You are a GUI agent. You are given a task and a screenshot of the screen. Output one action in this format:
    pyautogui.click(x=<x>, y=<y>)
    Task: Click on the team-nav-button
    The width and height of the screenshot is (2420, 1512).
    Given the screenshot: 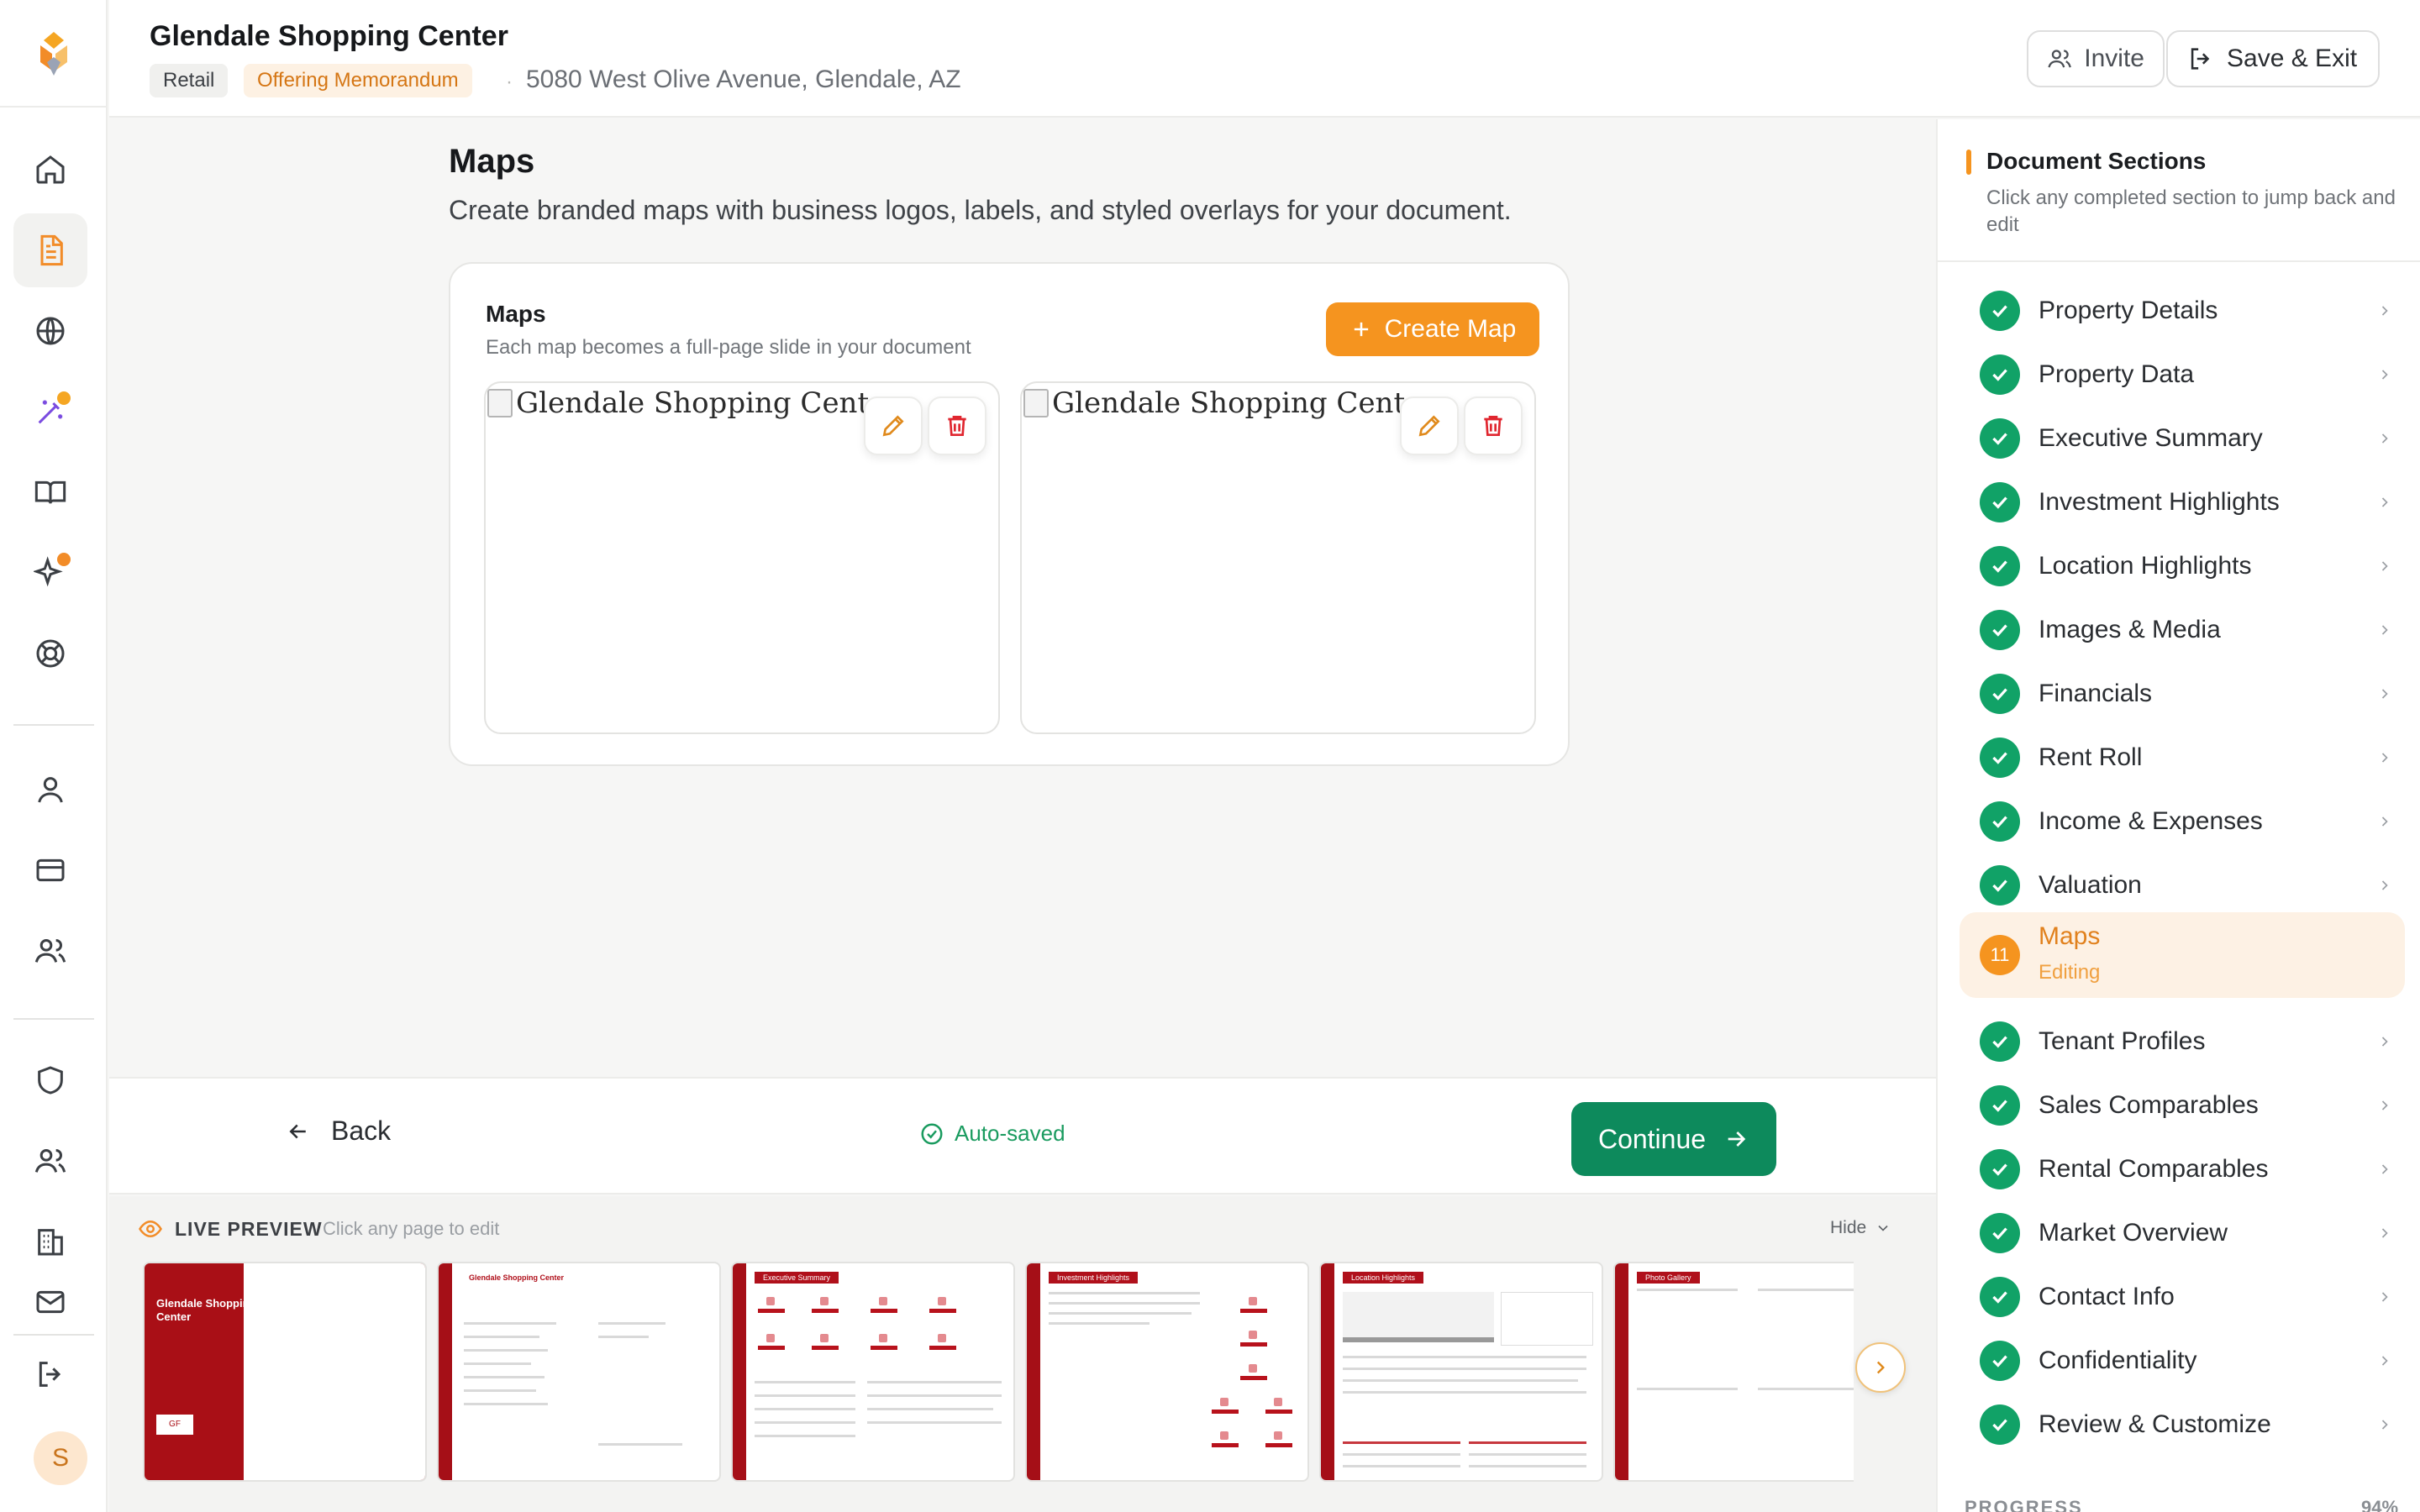 What is the action you would take?
    pyautogui.click(x=50, y=1161)
    